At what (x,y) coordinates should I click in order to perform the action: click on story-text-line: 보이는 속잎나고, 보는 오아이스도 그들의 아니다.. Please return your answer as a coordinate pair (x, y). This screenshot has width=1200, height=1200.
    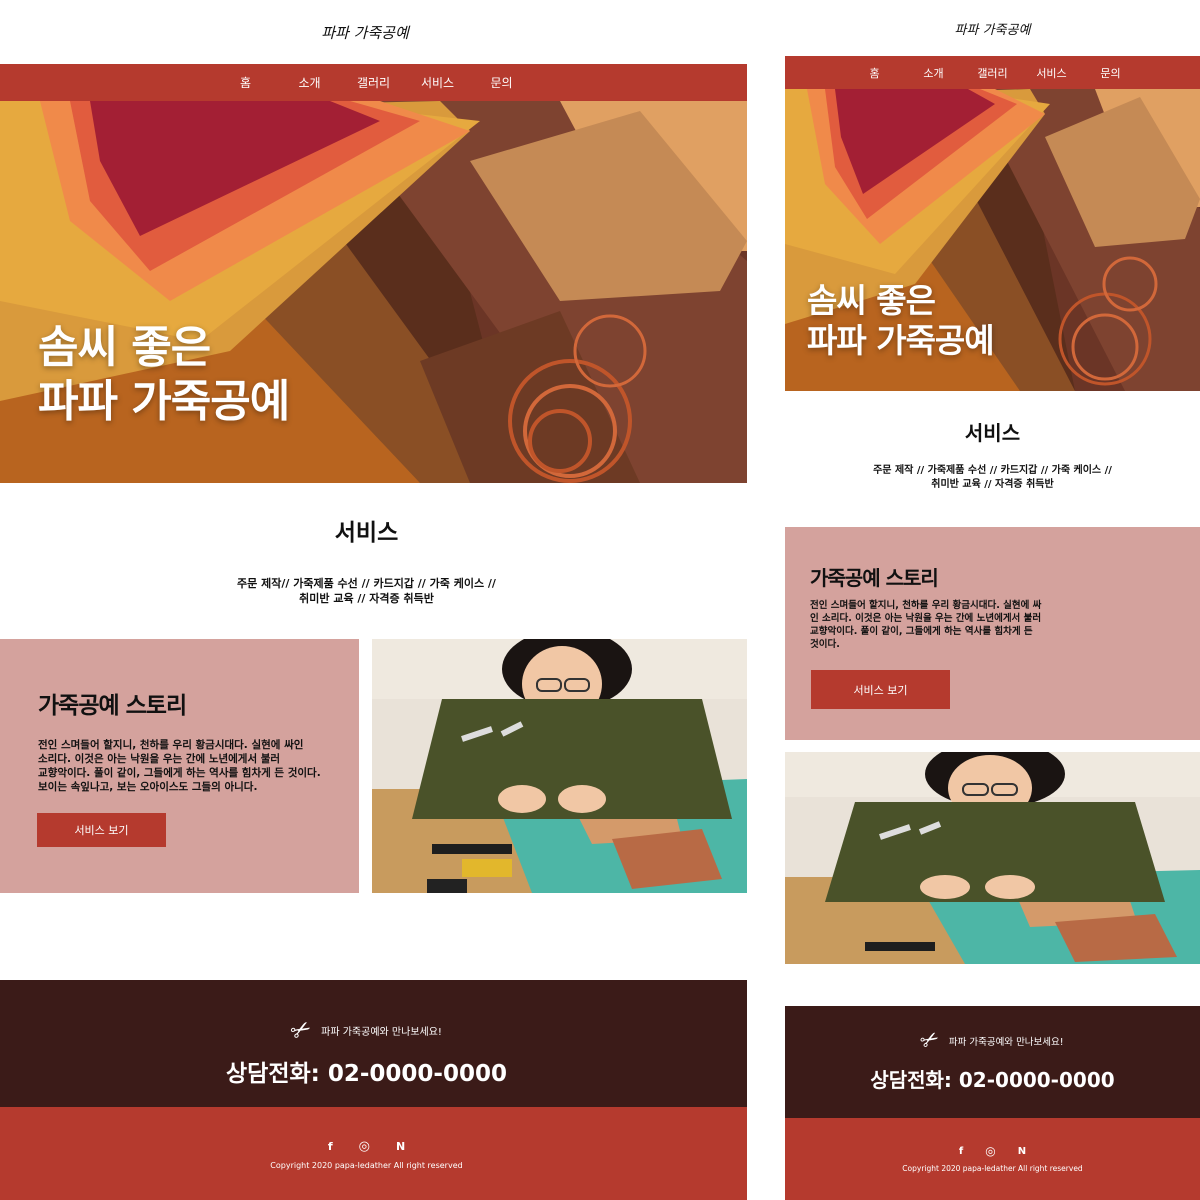
    Looking at the image, I should click on (148, 787).